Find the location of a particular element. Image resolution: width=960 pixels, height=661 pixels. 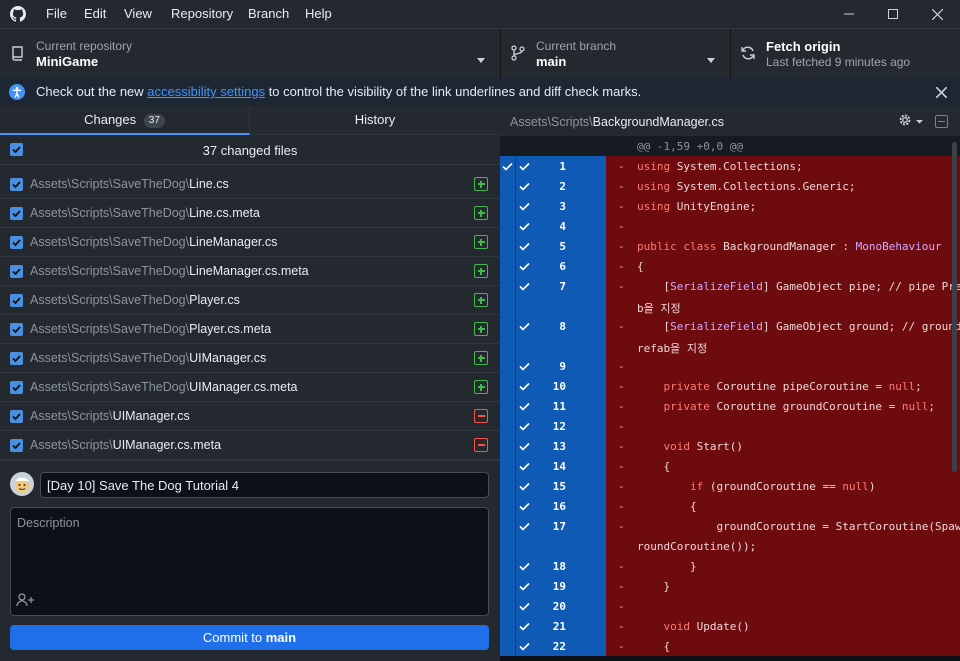

menu-file: File is located at coordinates (56, 14).